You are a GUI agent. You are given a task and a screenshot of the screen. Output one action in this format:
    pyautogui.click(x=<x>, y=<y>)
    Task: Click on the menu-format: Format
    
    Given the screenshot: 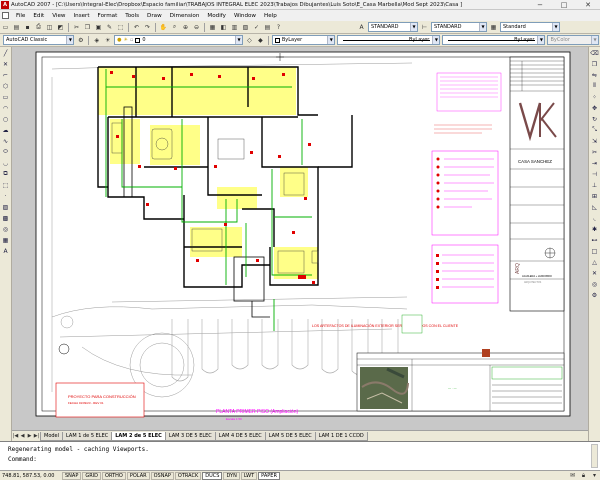 What is the action you would take?
    pyautogui.click(x=108, y=16)
    